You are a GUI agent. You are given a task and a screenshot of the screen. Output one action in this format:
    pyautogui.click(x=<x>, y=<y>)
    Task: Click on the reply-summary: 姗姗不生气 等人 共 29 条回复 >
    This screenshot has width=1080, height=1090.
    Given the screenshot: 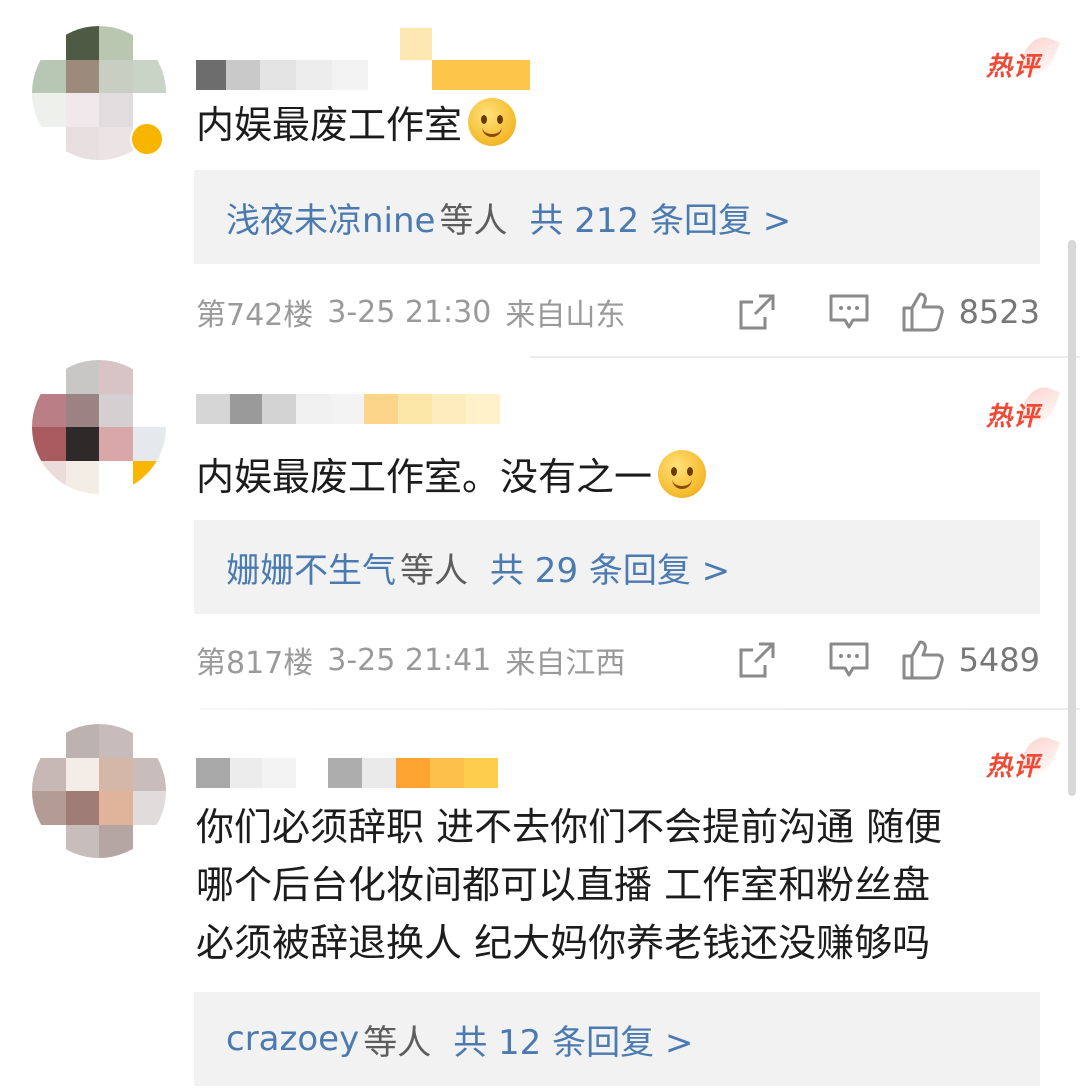 What is the action you would take?
    pyautogui.click(x=617, y=567)
    